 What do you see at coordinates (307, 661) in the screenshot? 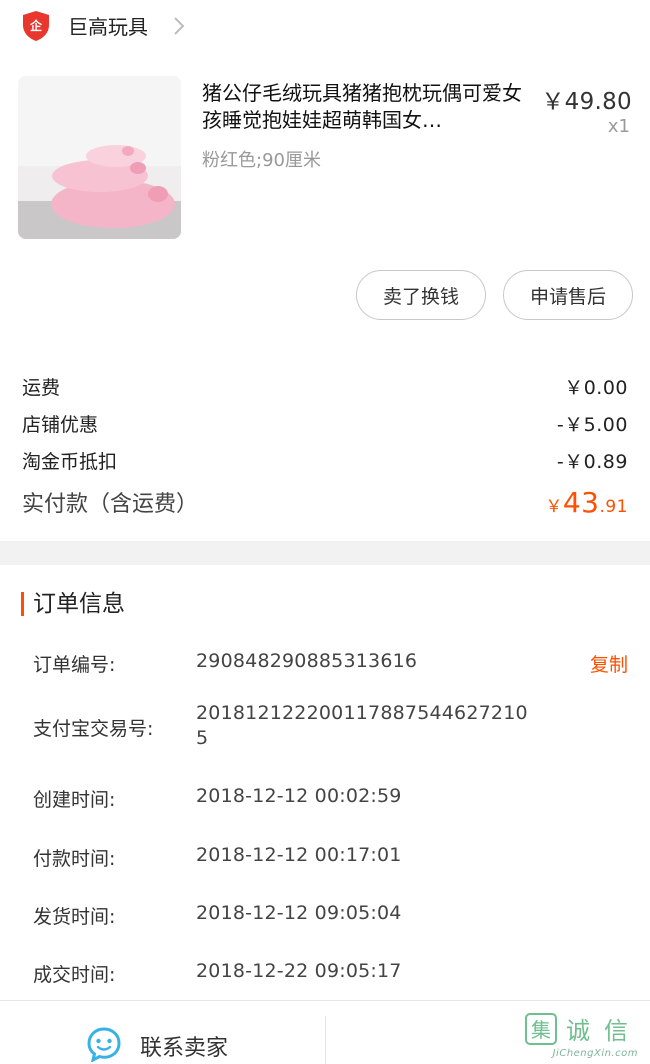
I see `order-number-value: 290848290885313616` at bounding box center [307, 661].